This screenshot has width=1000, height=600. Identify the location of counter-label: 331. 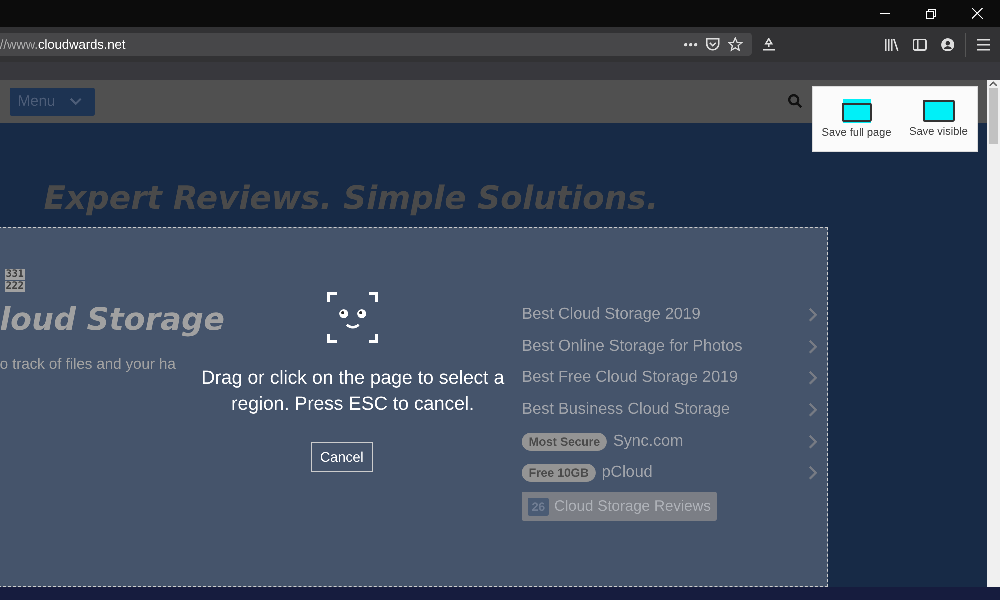
(15, 274).